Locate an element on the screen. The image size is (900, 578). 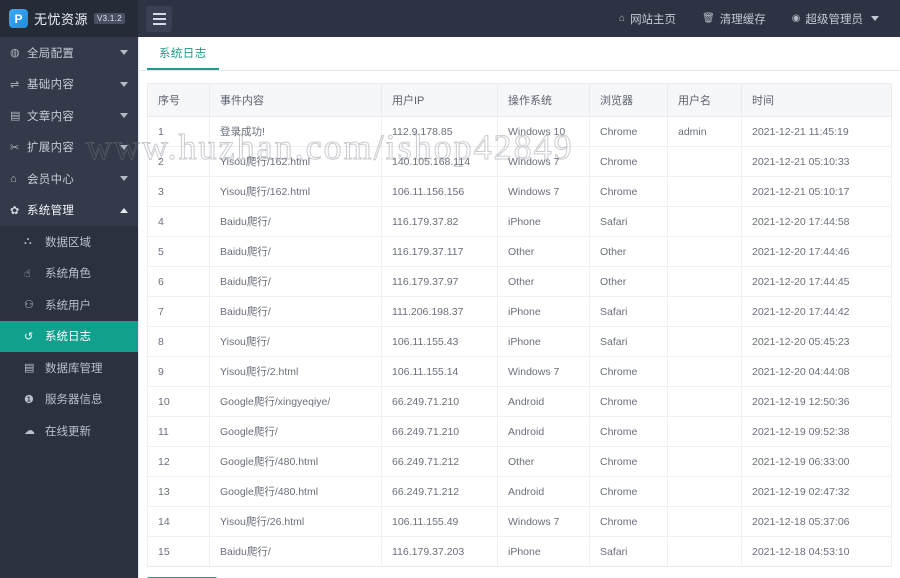
sitemap-icon: ⛬ is located at coordinates (28, 241).